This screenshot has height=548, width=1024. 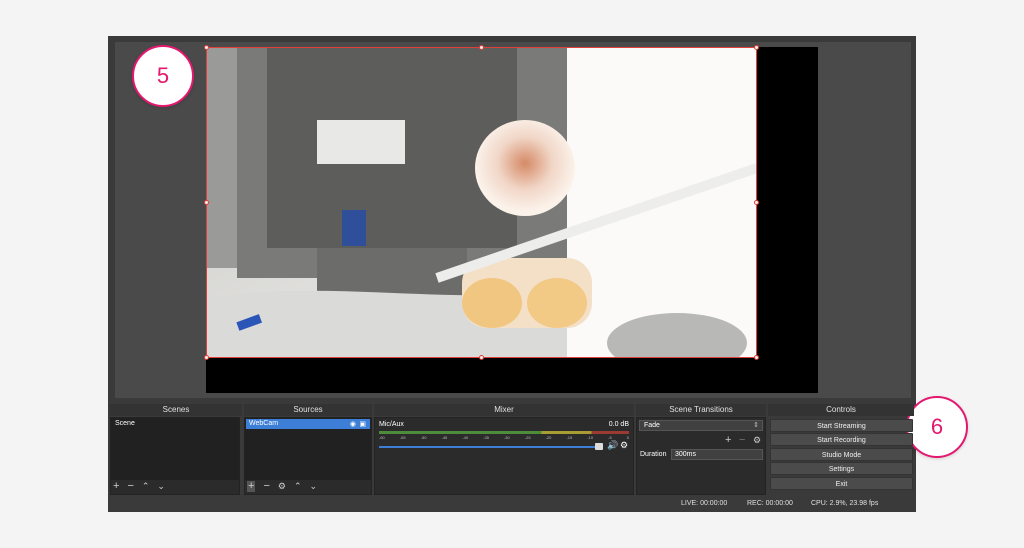 What do you see at coordinates (353, 424) in the screenshot?
I see `eye-icon: ◉` at bounding box center [353, 424].